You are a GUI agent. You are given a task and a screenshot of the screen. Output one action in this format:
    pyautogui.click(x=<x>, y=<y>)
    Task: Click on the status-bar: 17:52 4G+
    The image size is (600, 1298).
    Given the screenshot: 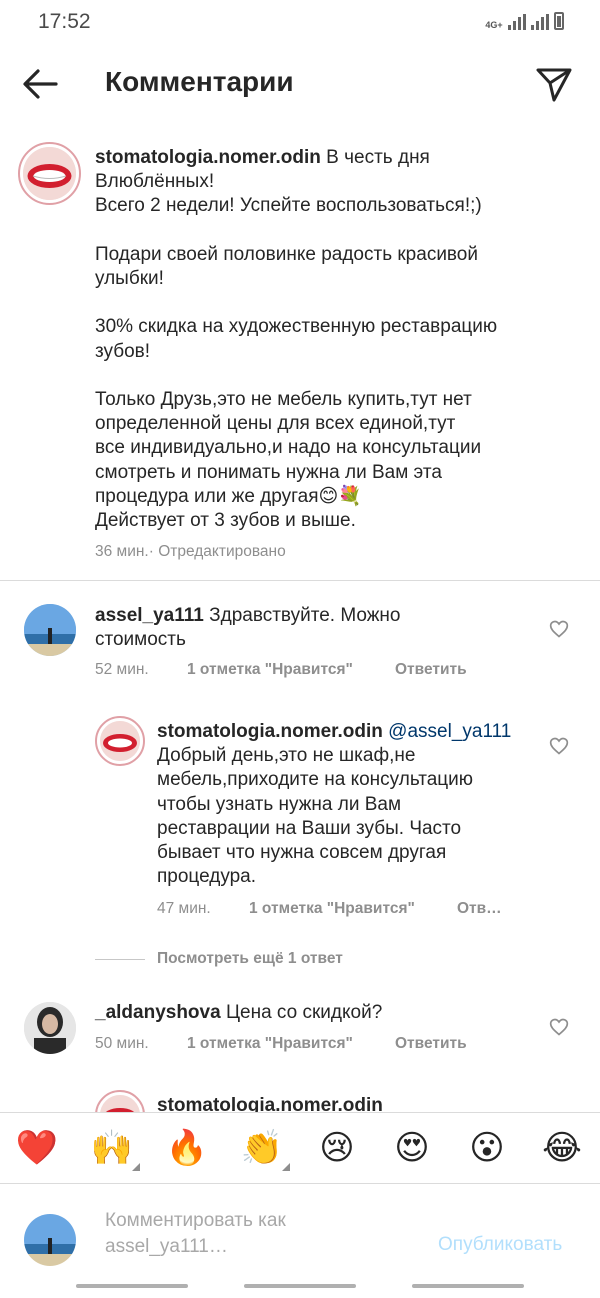 What is the action you would take?
    pyautogui.click(x=300, y=22)
    